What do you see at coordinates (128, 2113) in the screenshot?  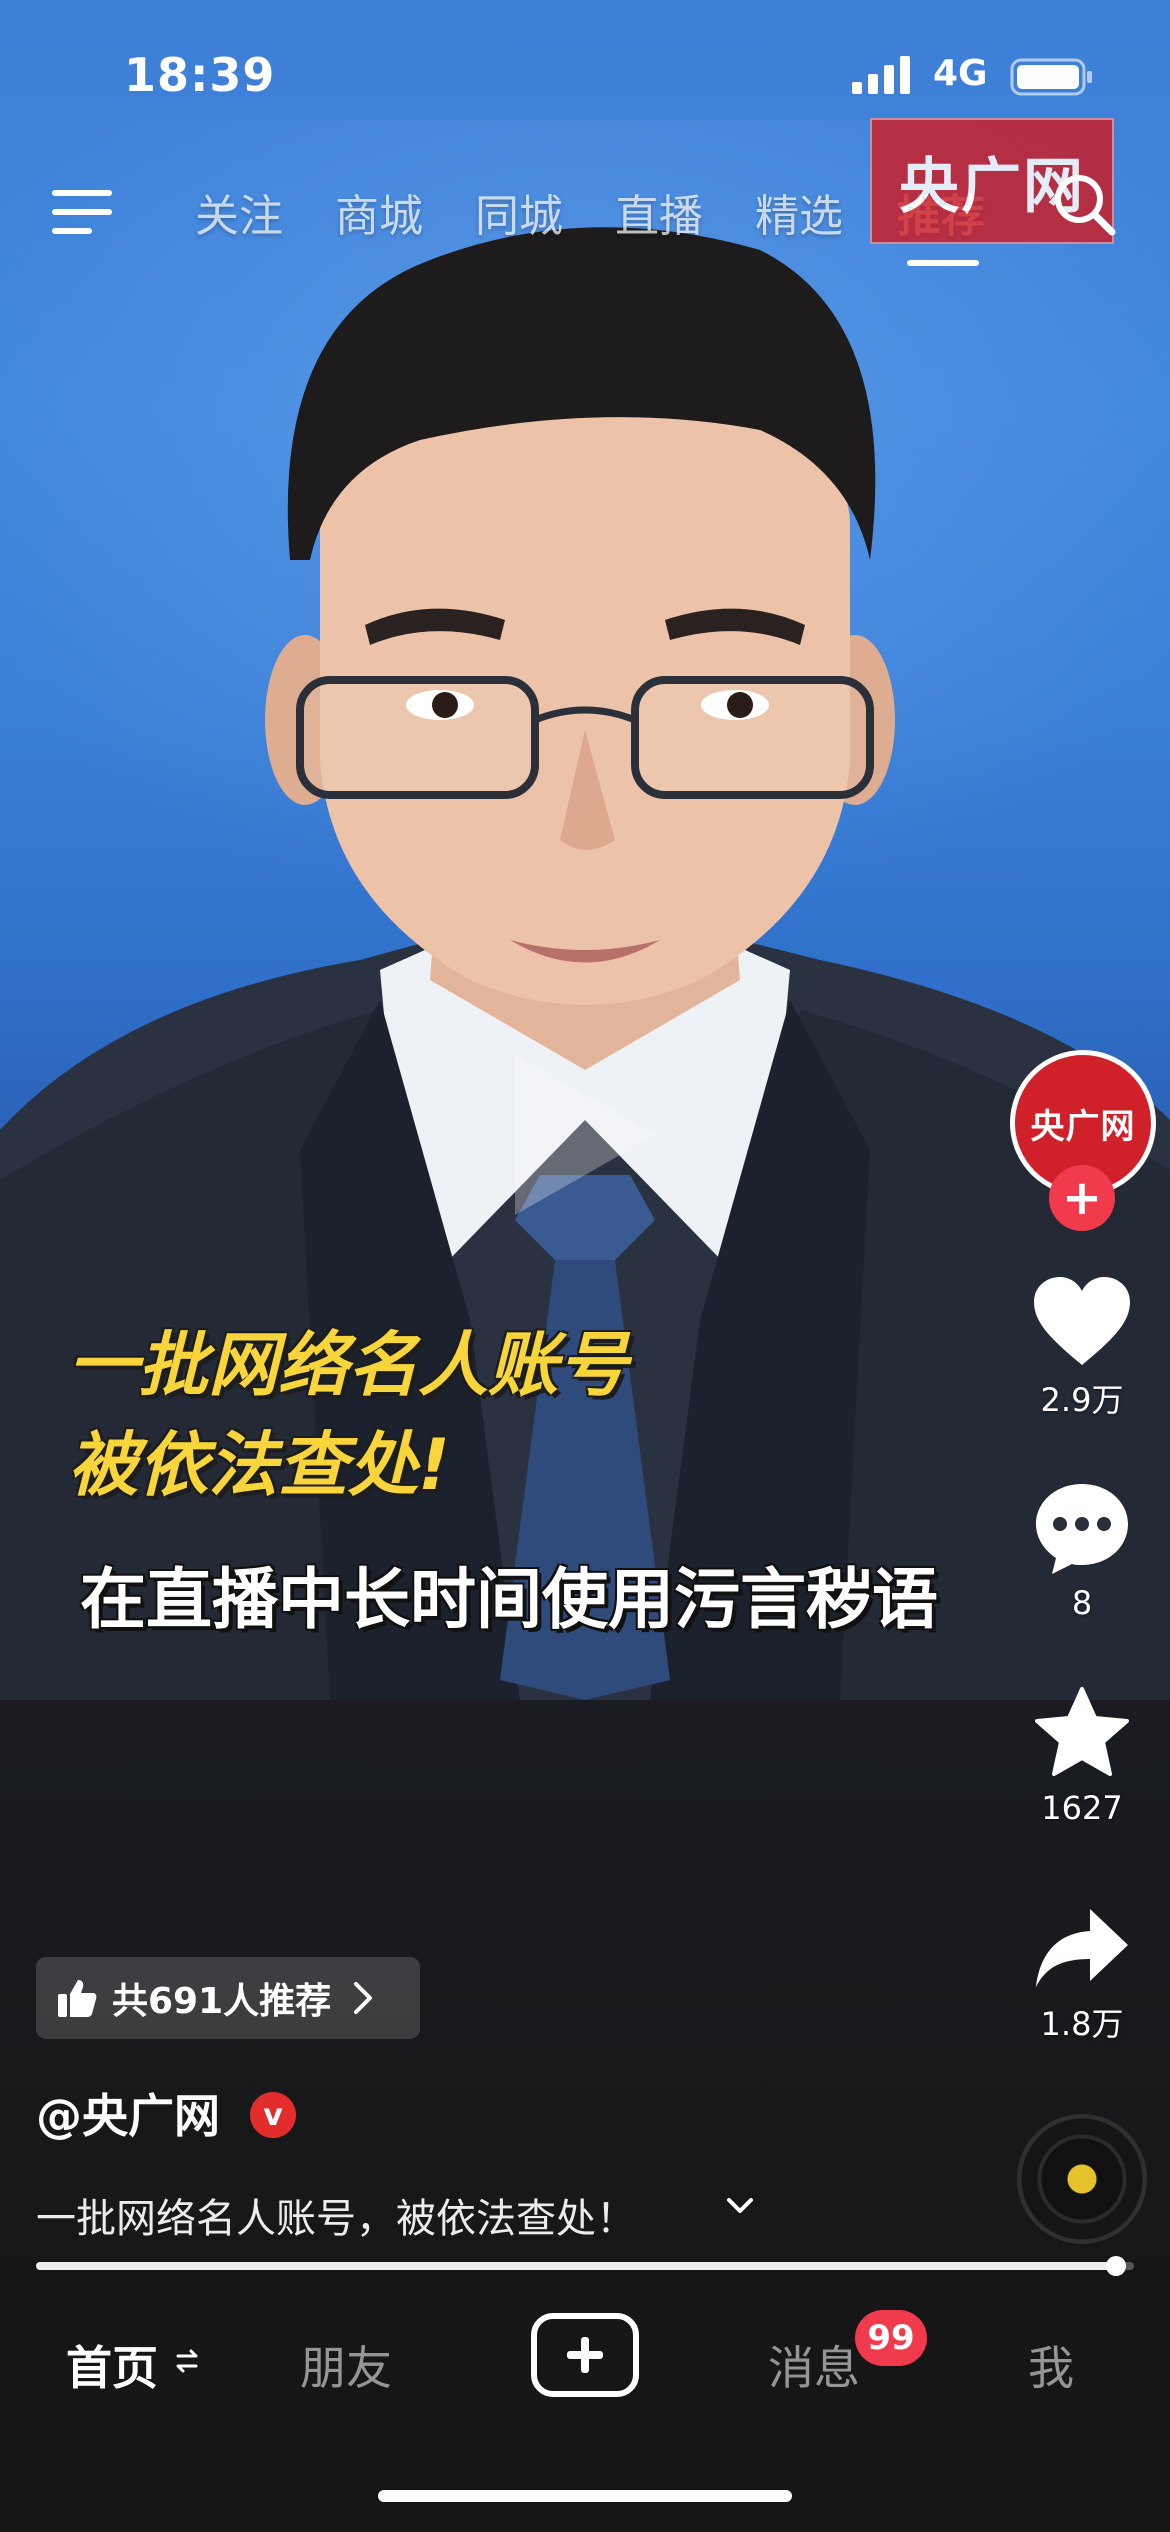 I see `author-name: @央广网` at bounding box center [128, 2113].